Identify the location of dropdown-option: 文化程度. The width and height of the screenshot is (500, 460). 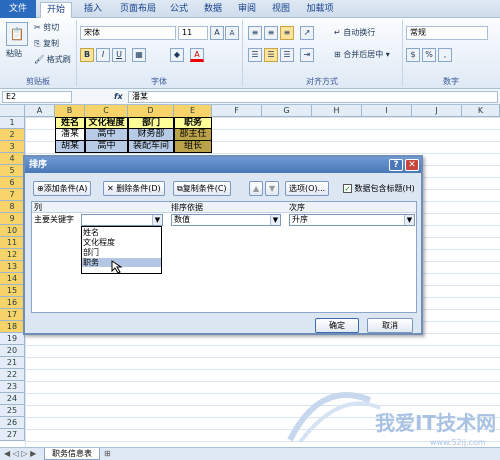
(121, 242).